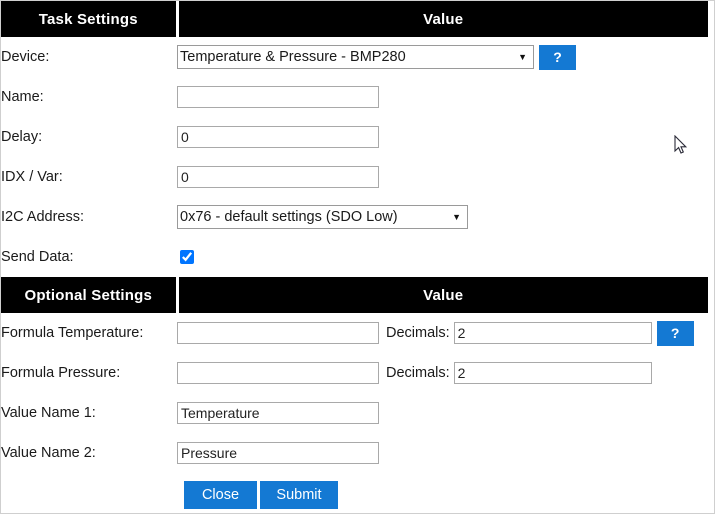  What do you see at coordinates (675, 333) in the screenshot?
I see `optional-settings-help-button: ?` at bounding box center [675, 333].